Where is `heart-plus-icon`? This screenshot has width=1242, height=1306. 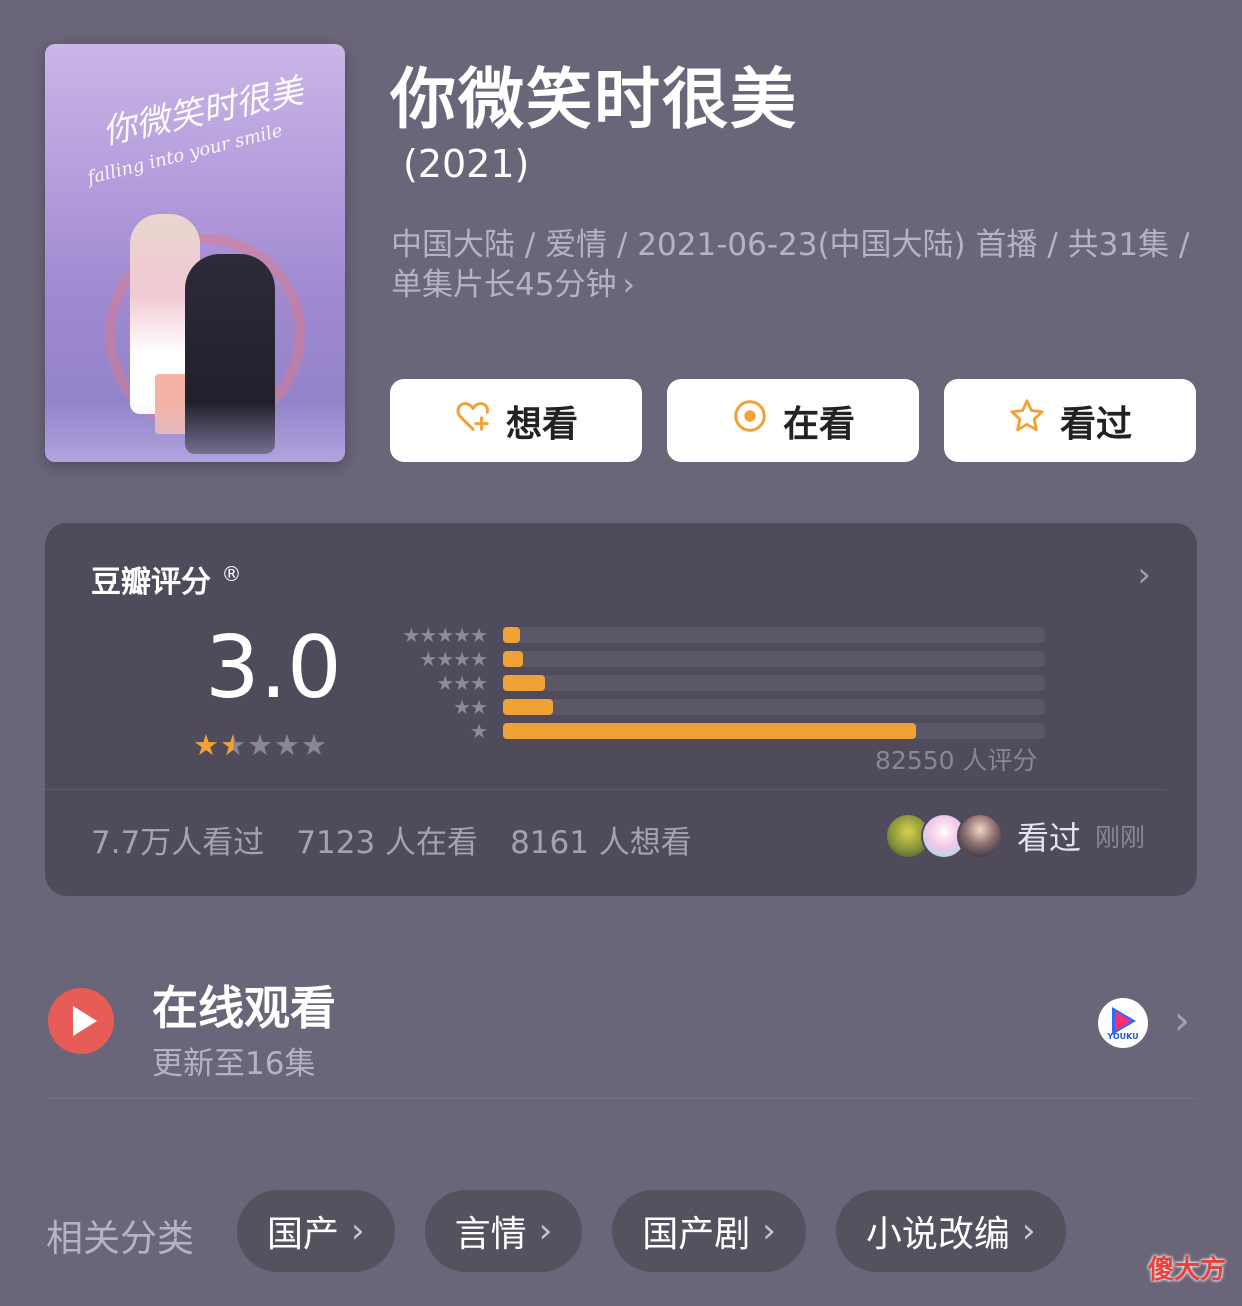
heart-plus-icon is located at coordinates (473, 420).